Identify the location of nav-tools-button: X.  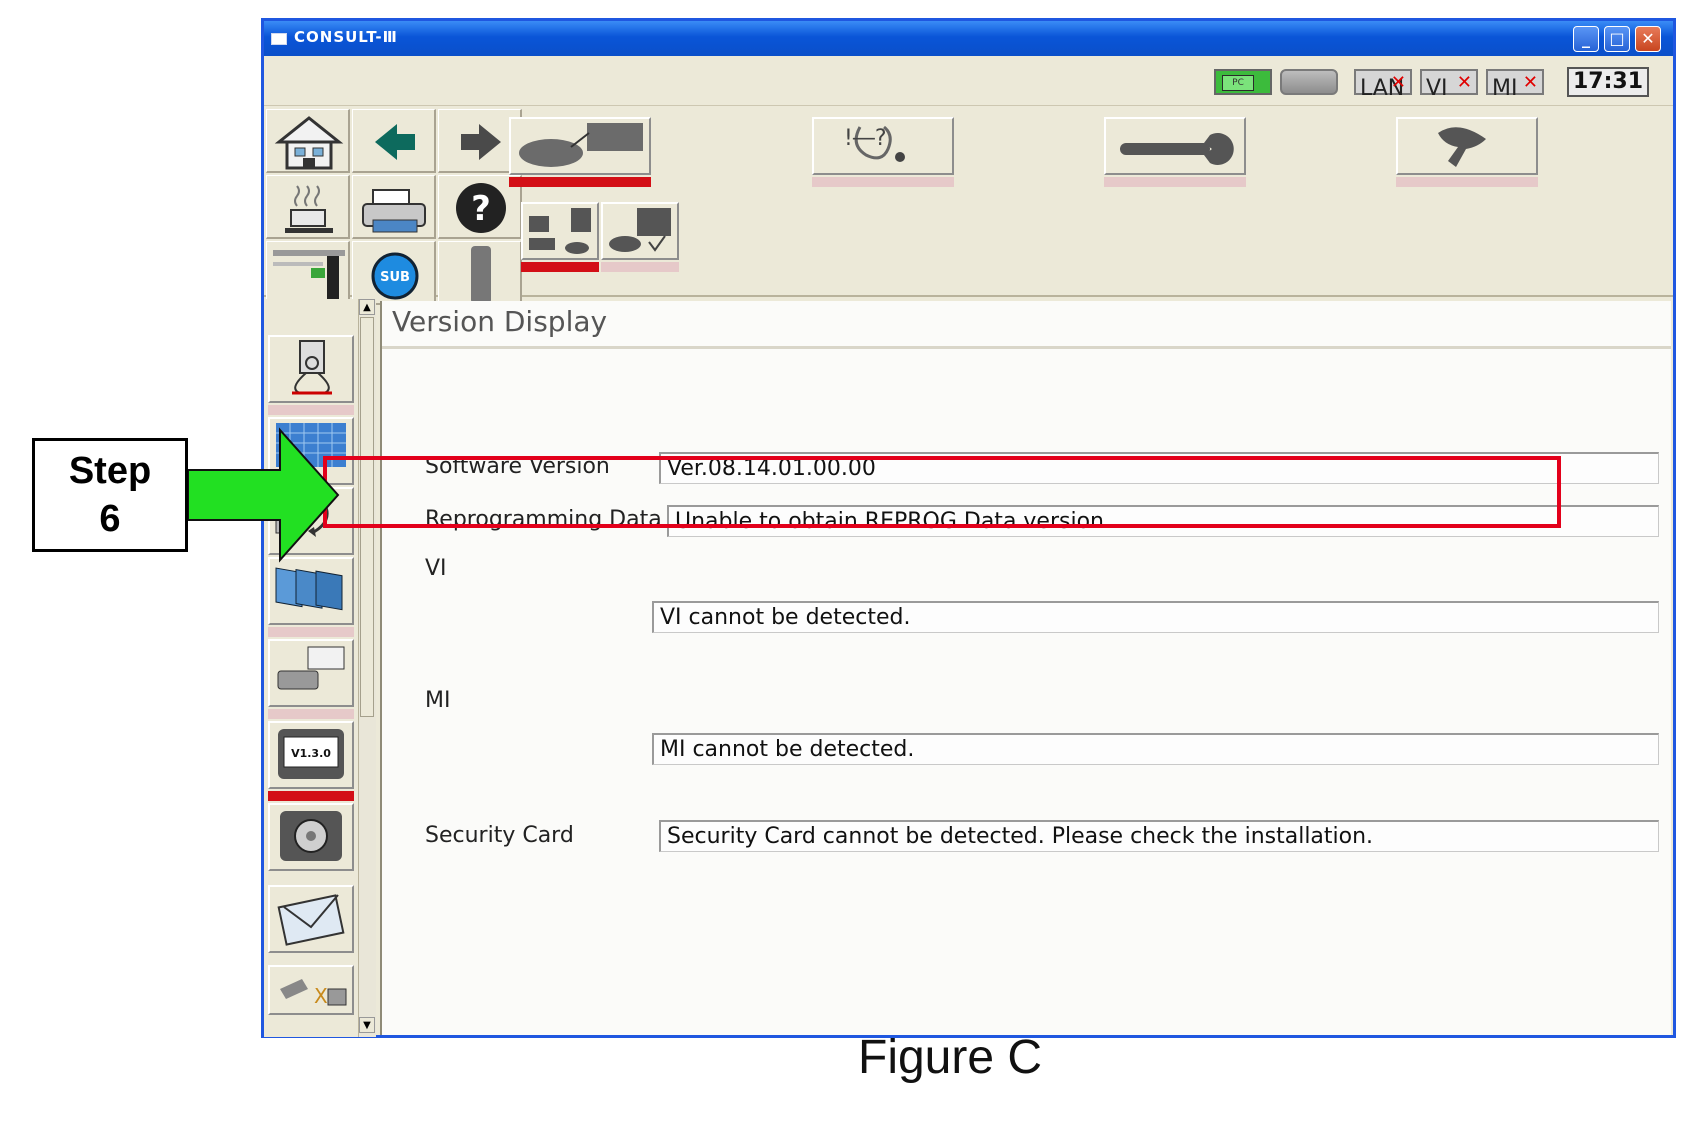
(311, 990).